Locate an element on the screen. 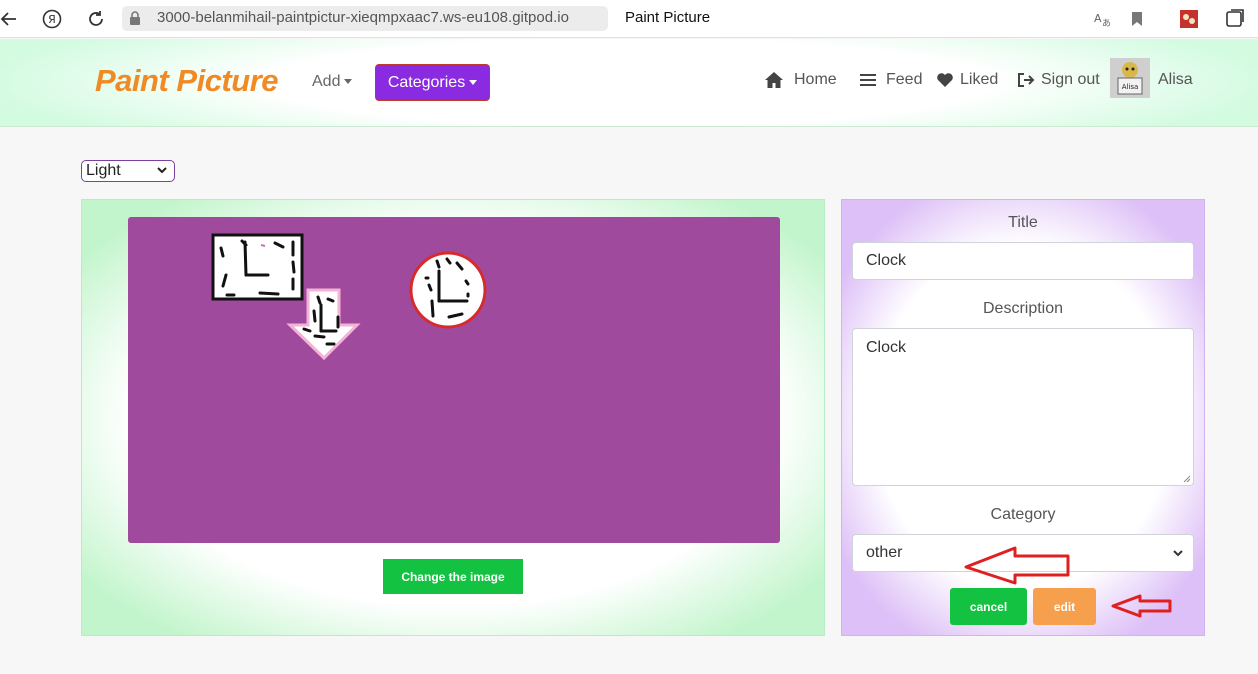 This screenshot has height=674, width=1258. description-label: Description is located at coordinates (1023, 308).